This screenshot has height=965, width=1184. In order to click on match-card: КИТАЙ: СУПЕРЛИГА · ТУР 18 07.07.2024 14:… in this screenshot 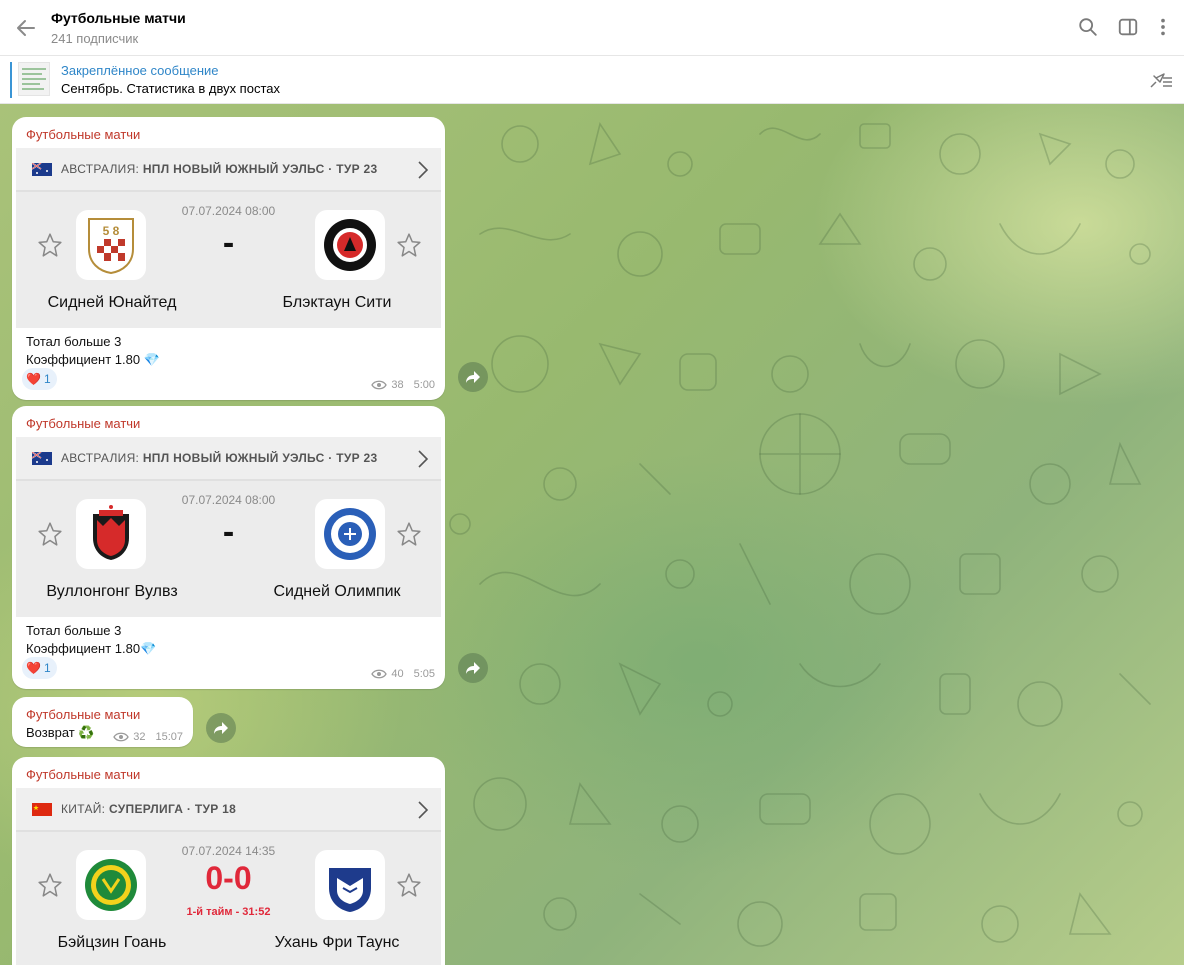, I will do `click(228, 876)`.